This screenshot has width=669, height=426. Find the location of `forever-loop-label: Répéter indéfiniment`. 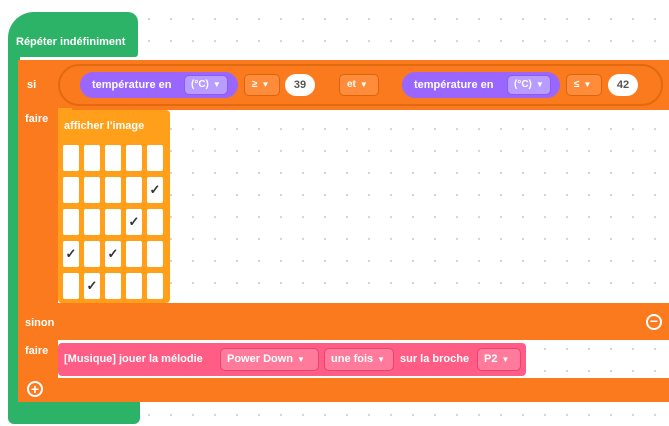

forever-loop-label: Répéter indéfiniment is located at coordinates (71, 42).